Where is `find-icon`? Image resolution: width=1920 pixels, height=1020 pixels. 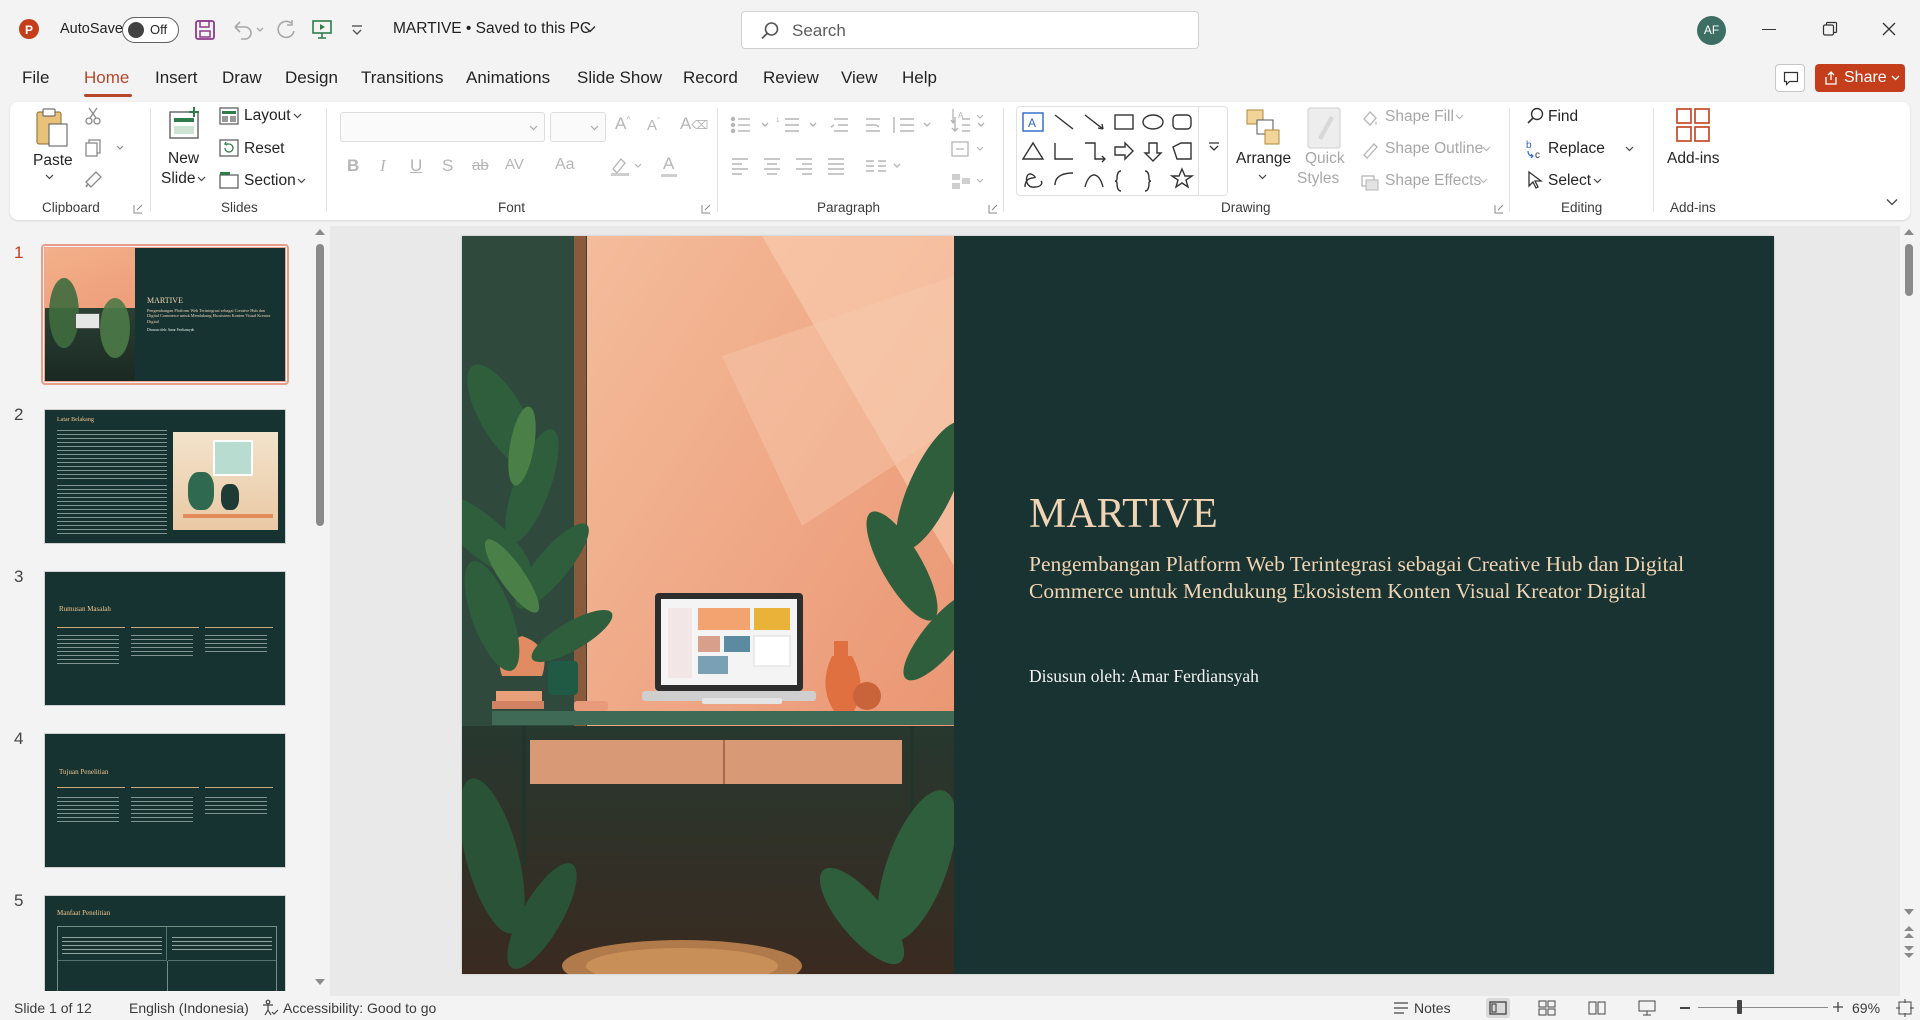
find-icon is located at coordinates (1536, 116).